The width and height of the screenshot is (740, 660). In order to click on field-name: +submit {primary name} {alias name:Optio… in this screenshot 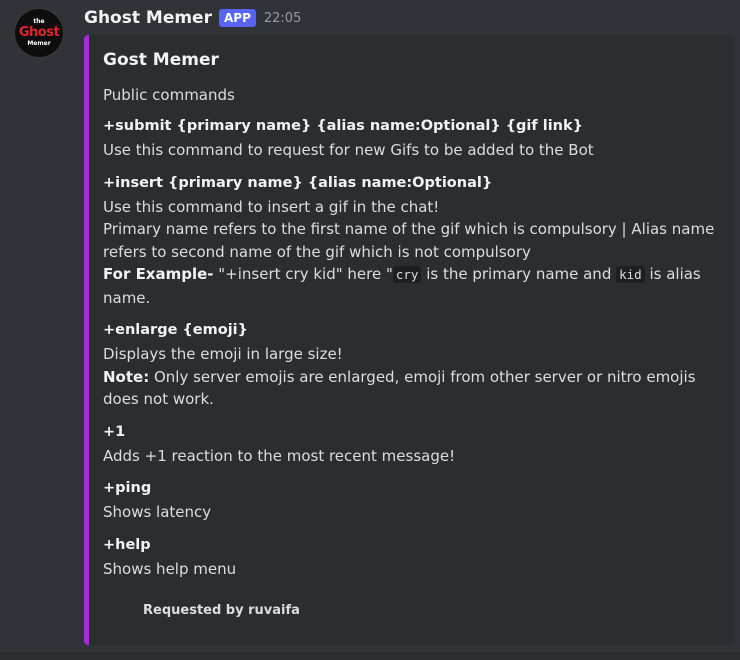, I will do `click(343, 126)`.